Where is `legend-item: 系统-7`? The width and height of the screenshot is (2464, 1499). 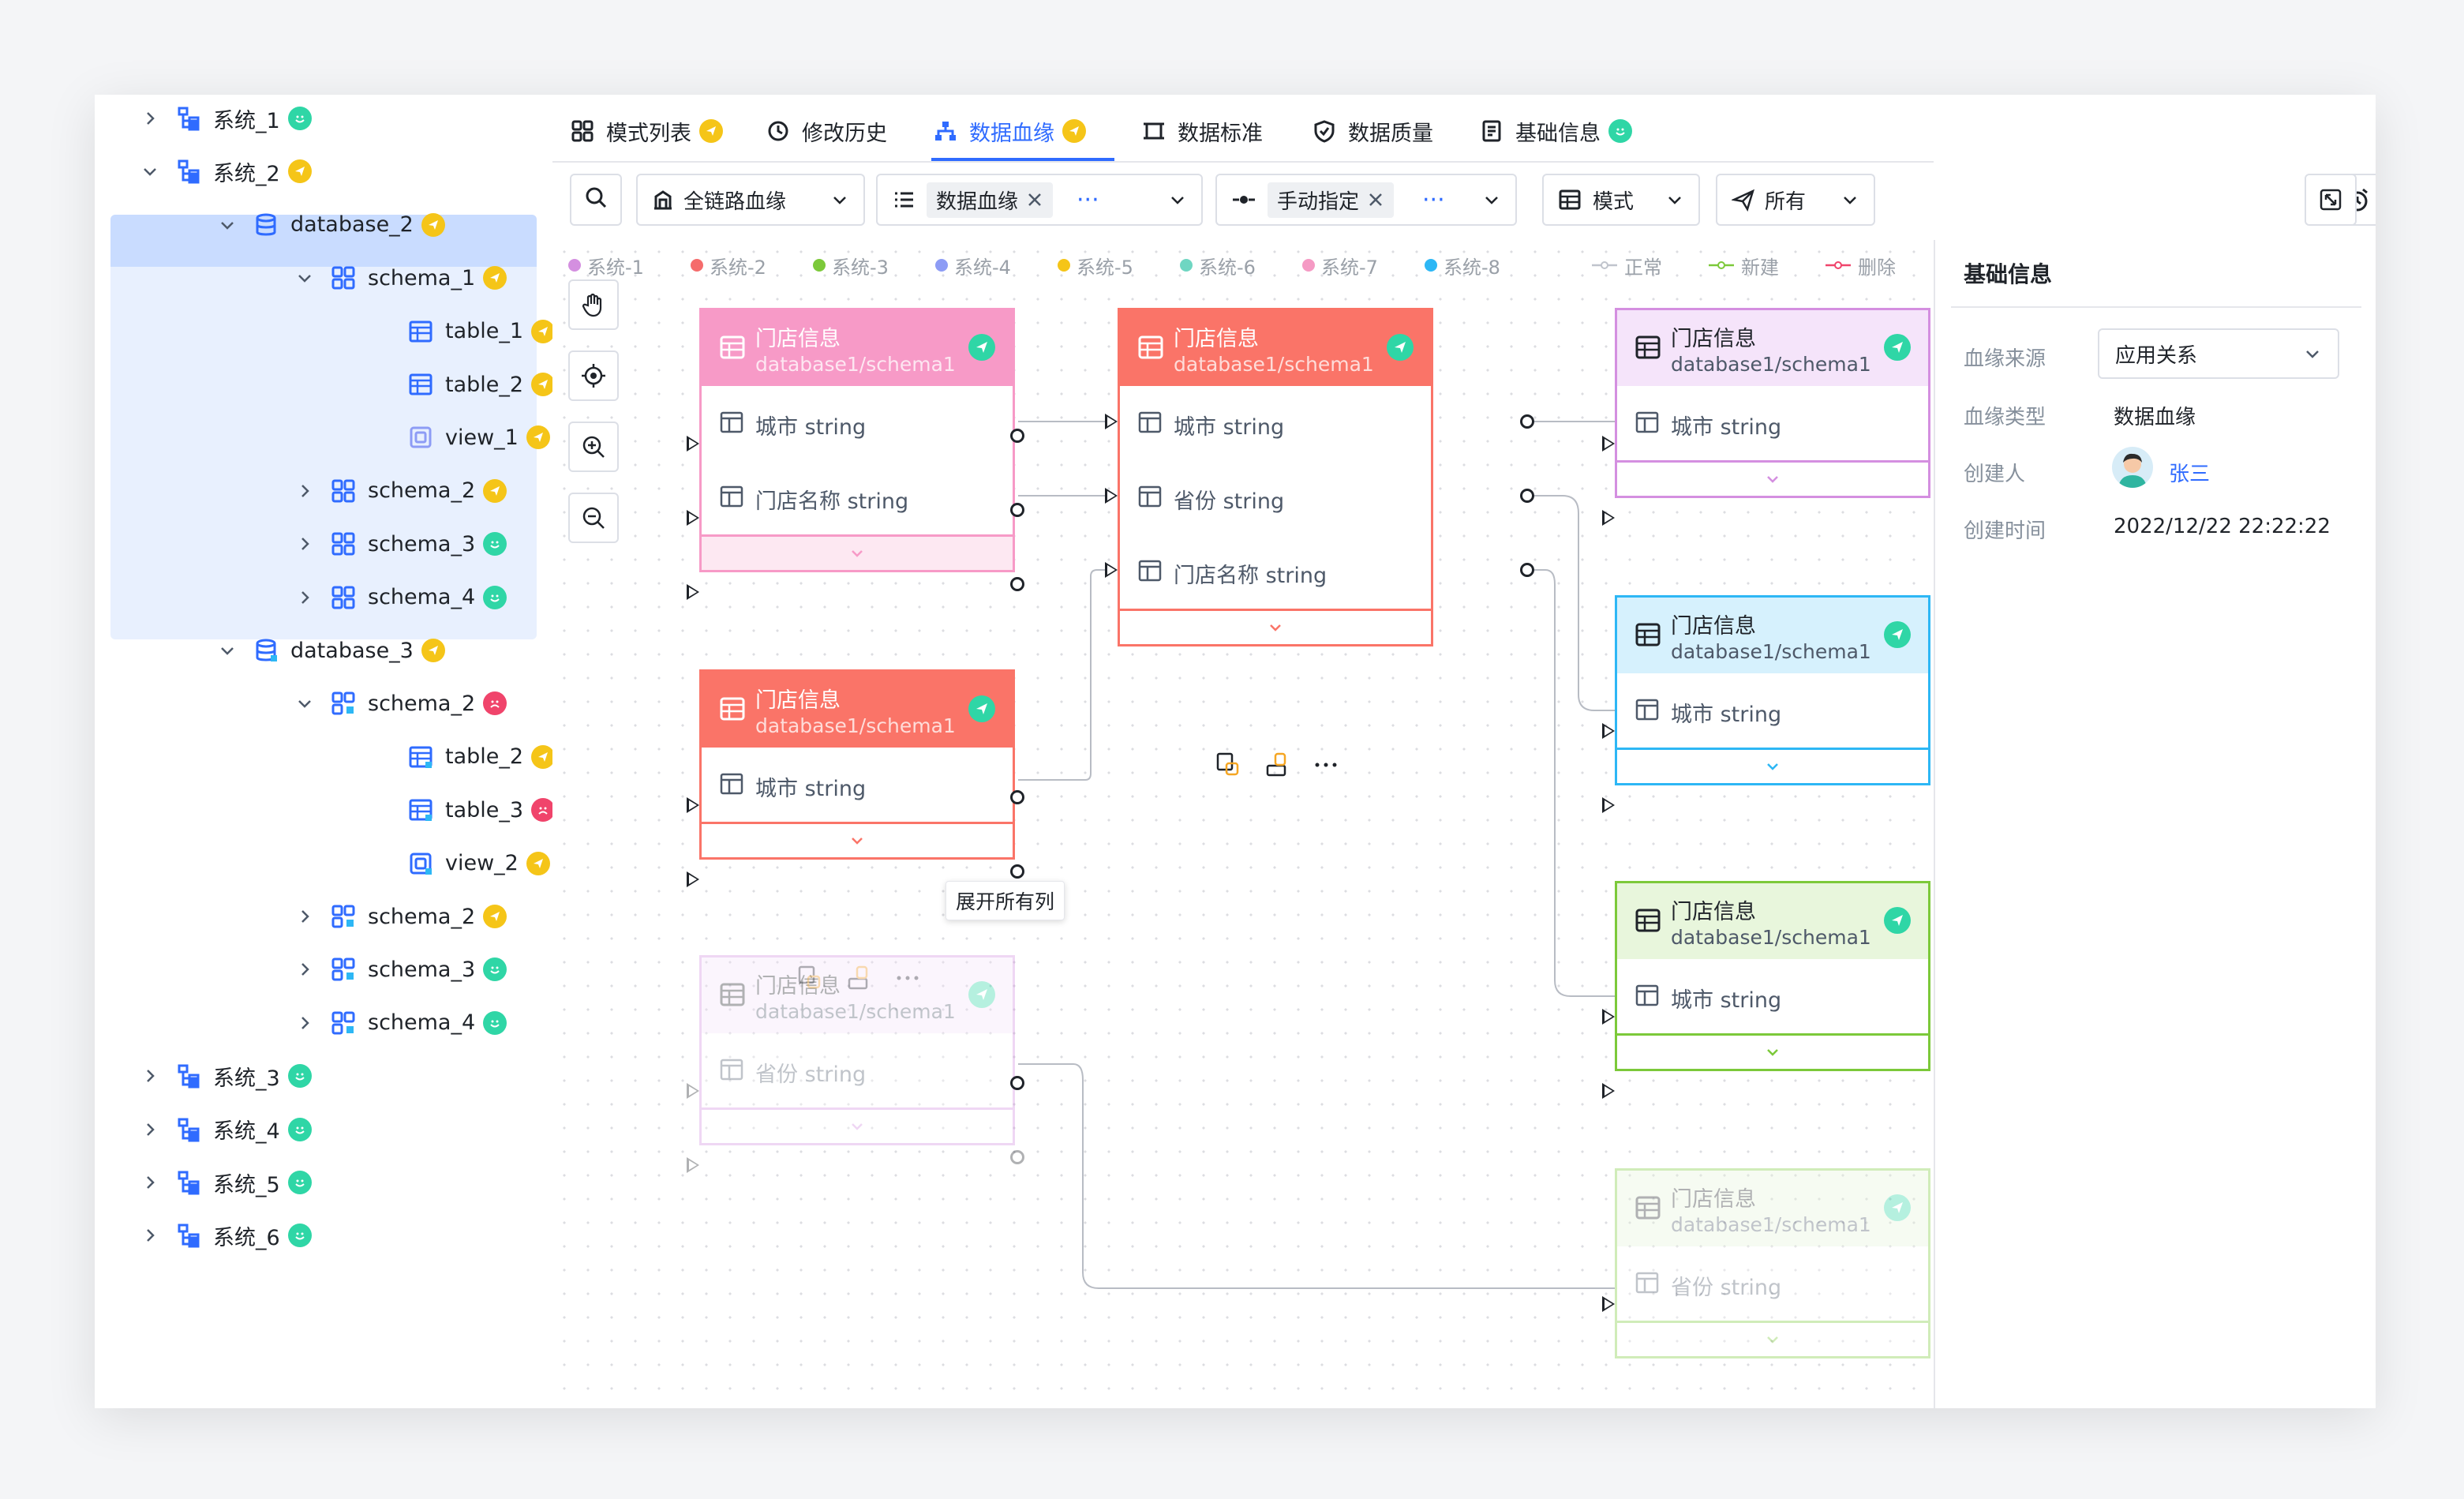 legend-item: 系统-7 is located at coordinates (1340, 265).